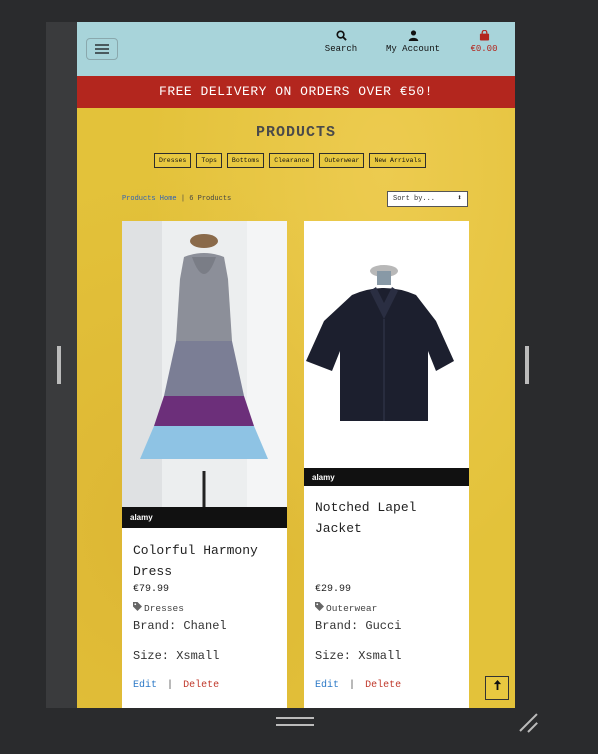 The image size is (598, 754). What do you see at coordinates (151, 589) in the screenshot?
I see `product-price: €79.99` at bounding box center [151, 589].